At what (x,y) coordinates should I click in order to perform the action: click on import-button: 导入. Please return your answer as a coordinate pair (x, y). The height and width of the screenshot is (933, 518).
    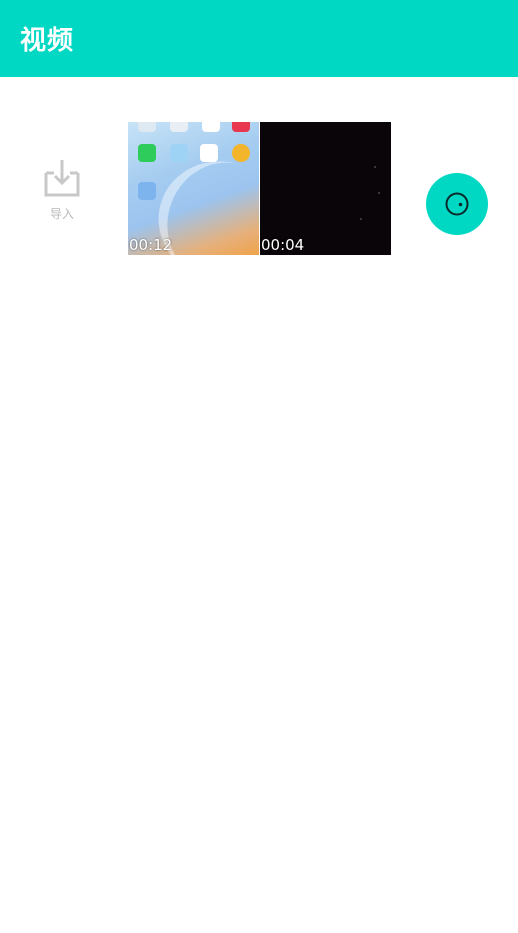
    Looking at the image, I should click on (62, 192).